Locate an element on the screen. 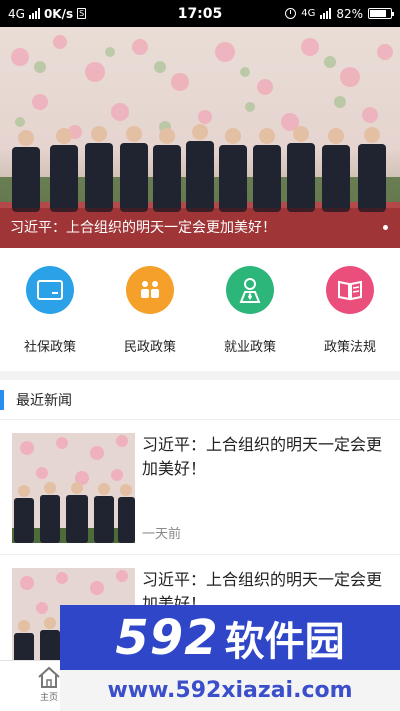 The width and height of the screenshot is (400, 711). news-title: 习近平：上合组织的明天一定会更加美好！ is located at coordinates (262, 456).